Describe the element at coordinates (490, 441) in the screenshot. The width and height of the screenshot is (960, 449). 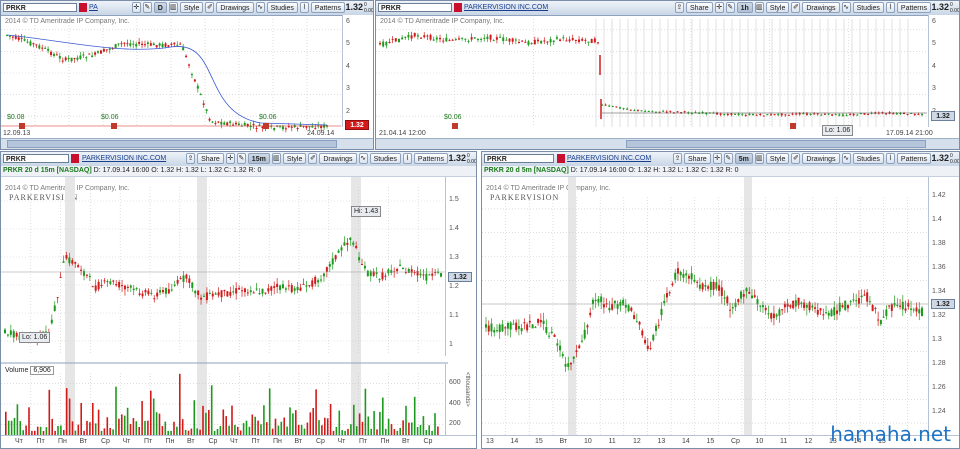
I see `x-tick: 13` at that location.